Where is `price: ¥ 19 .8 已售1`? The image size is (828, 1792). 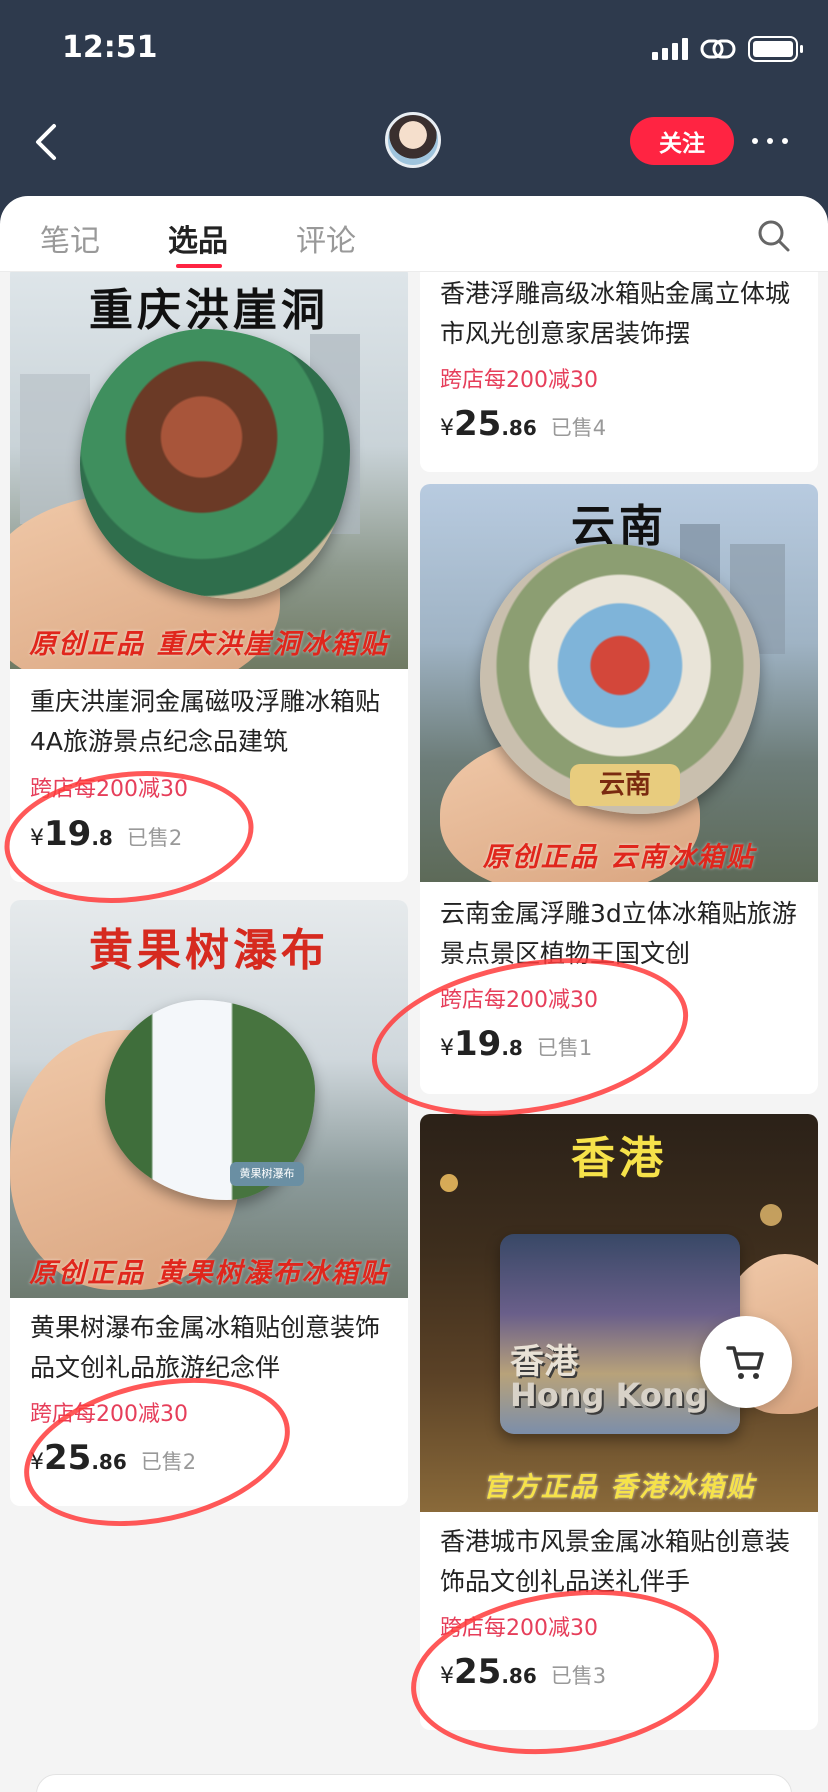 price: ¥ 19 .8 已售1 is located at coordinates (516, 1044).